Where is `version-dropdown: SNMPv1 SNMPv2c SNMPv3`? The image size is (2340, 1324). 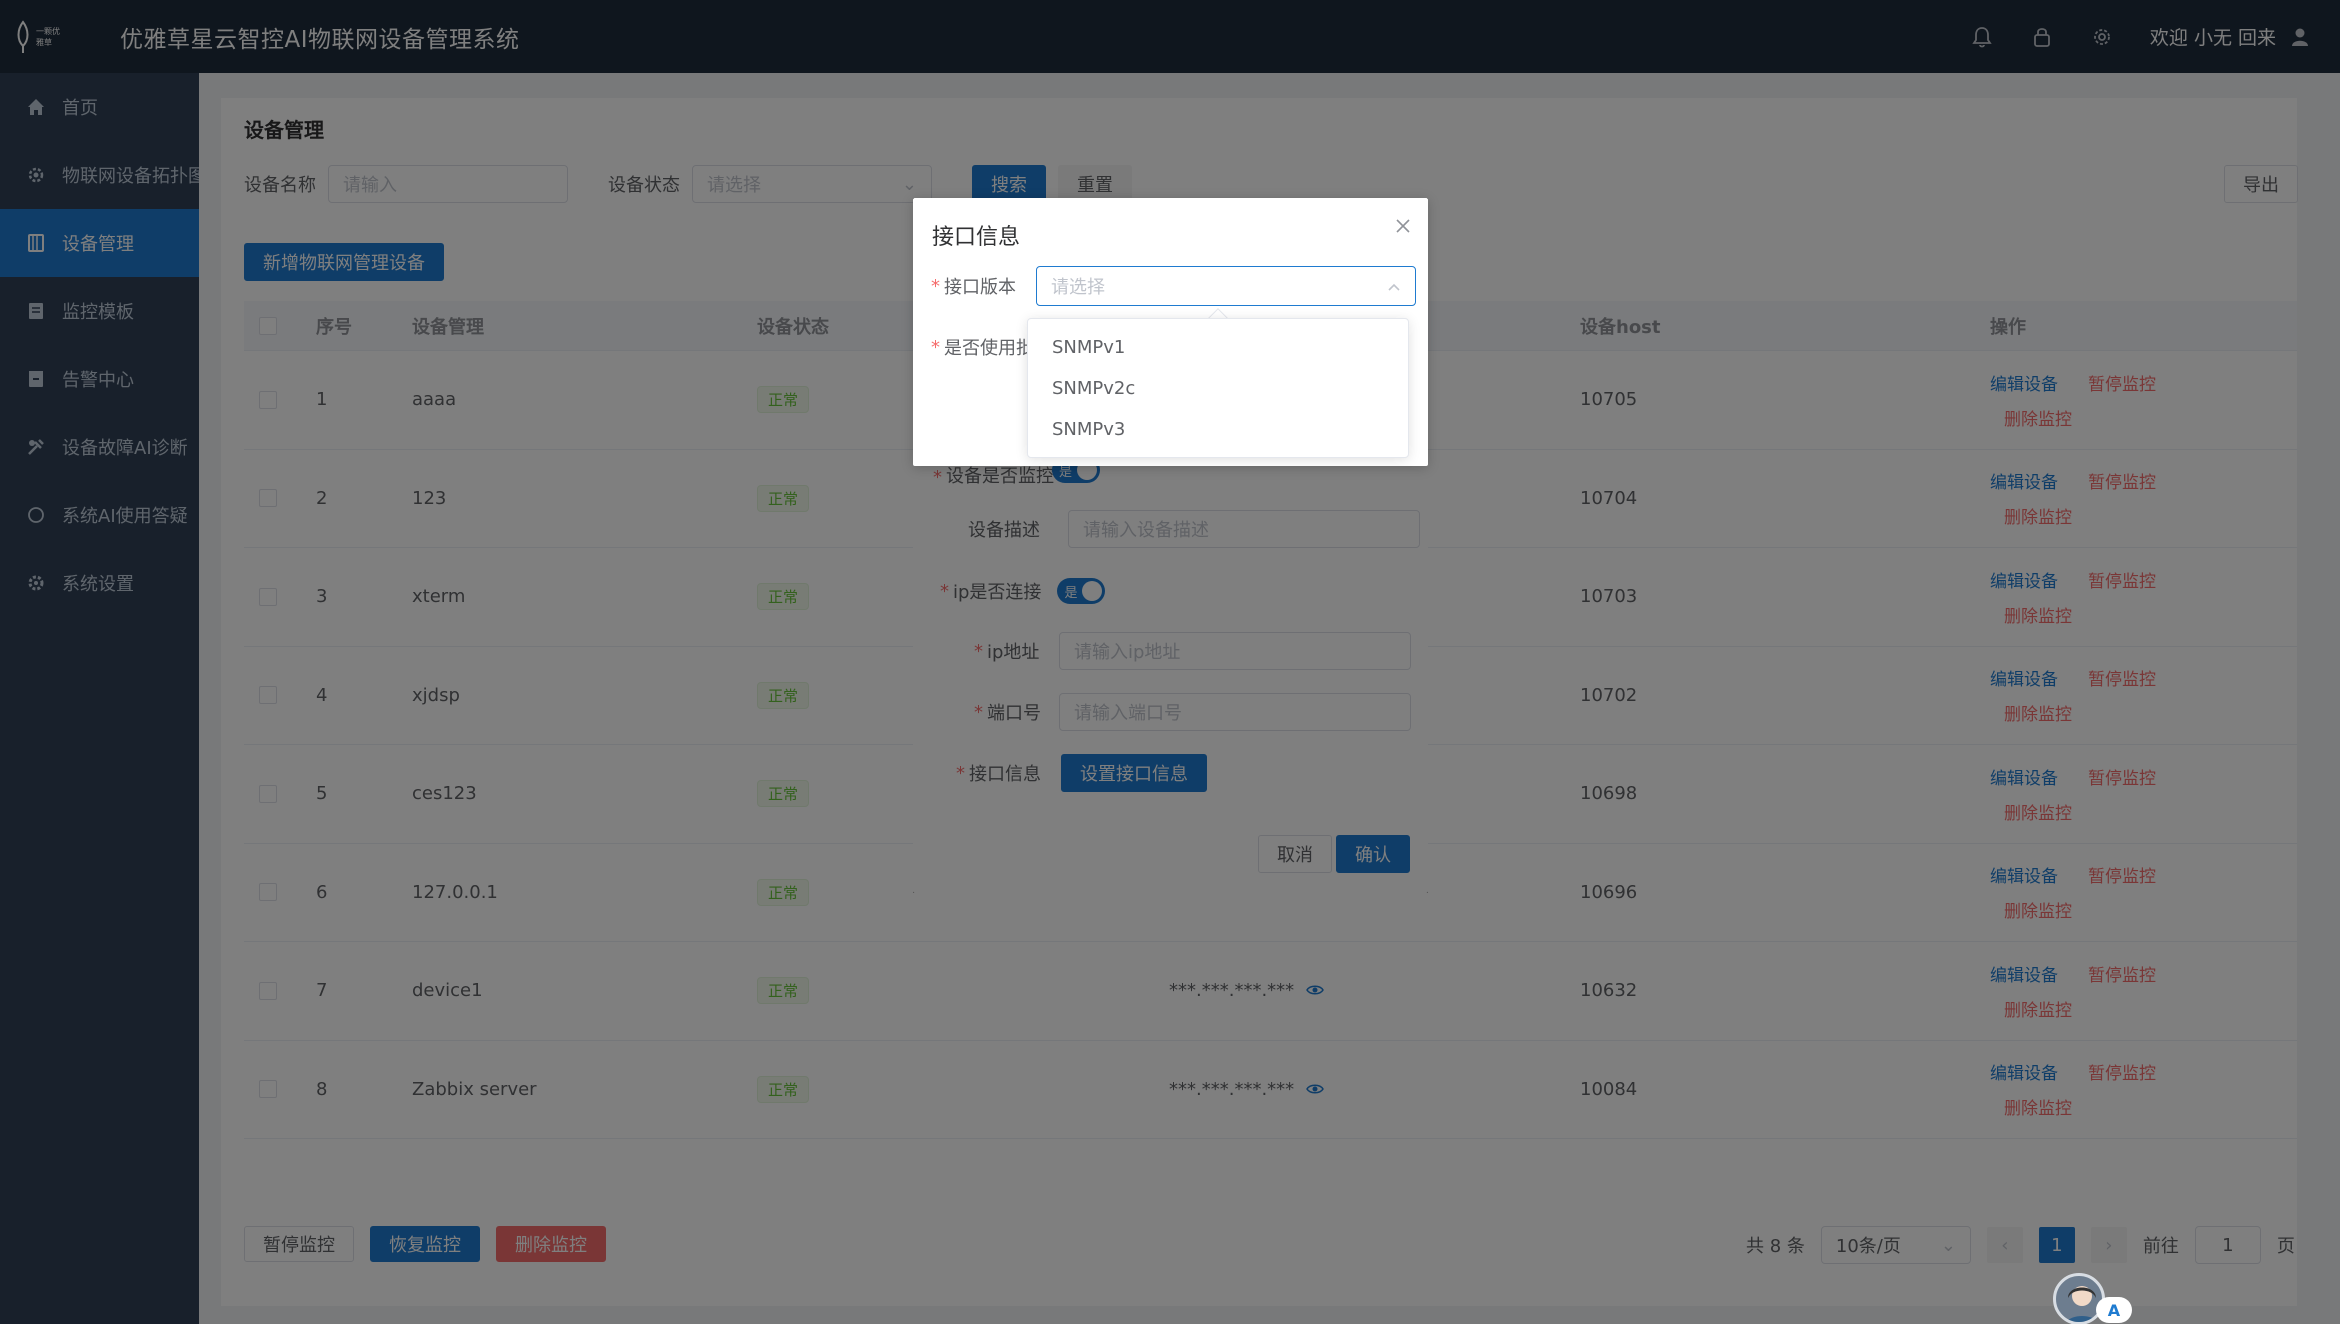
version-dropdown: SNMPv1 SNMPv2c SNMPv3 is located at coordinates (1218, 388).